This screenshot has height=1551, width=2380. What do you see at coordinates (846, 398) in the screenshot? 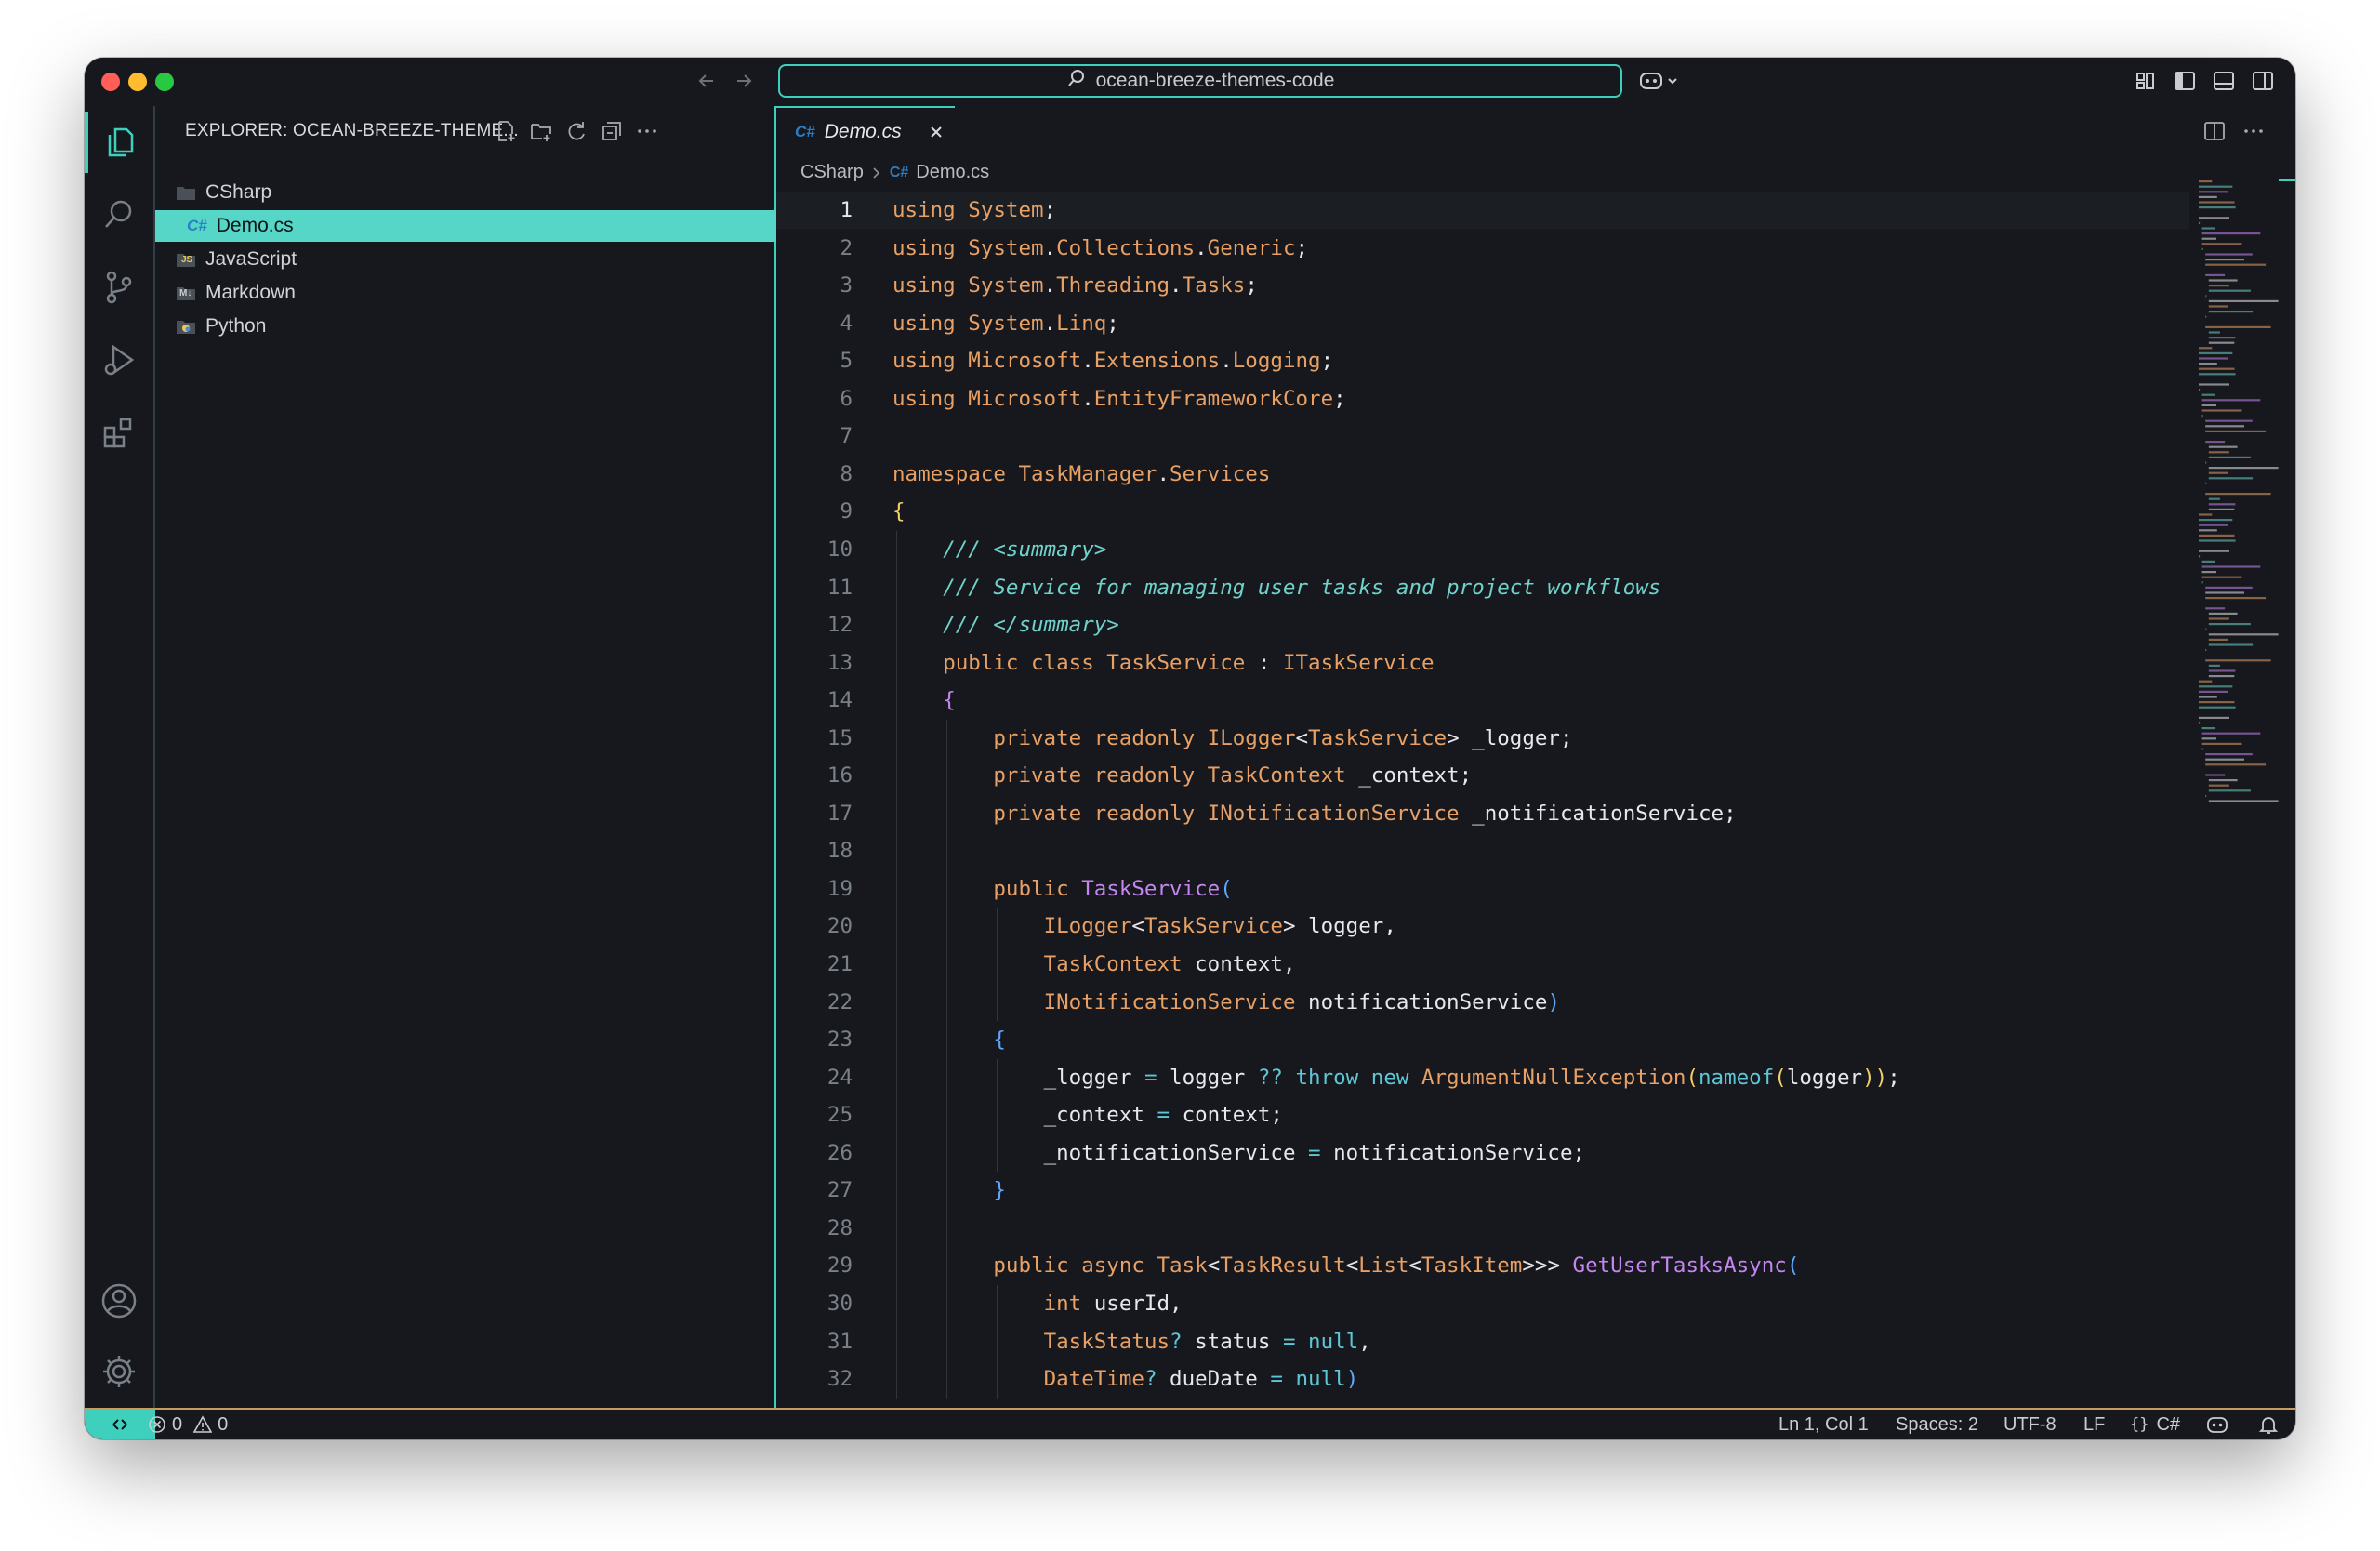
I see `line-number: 6` at bounding box center [846, 398].